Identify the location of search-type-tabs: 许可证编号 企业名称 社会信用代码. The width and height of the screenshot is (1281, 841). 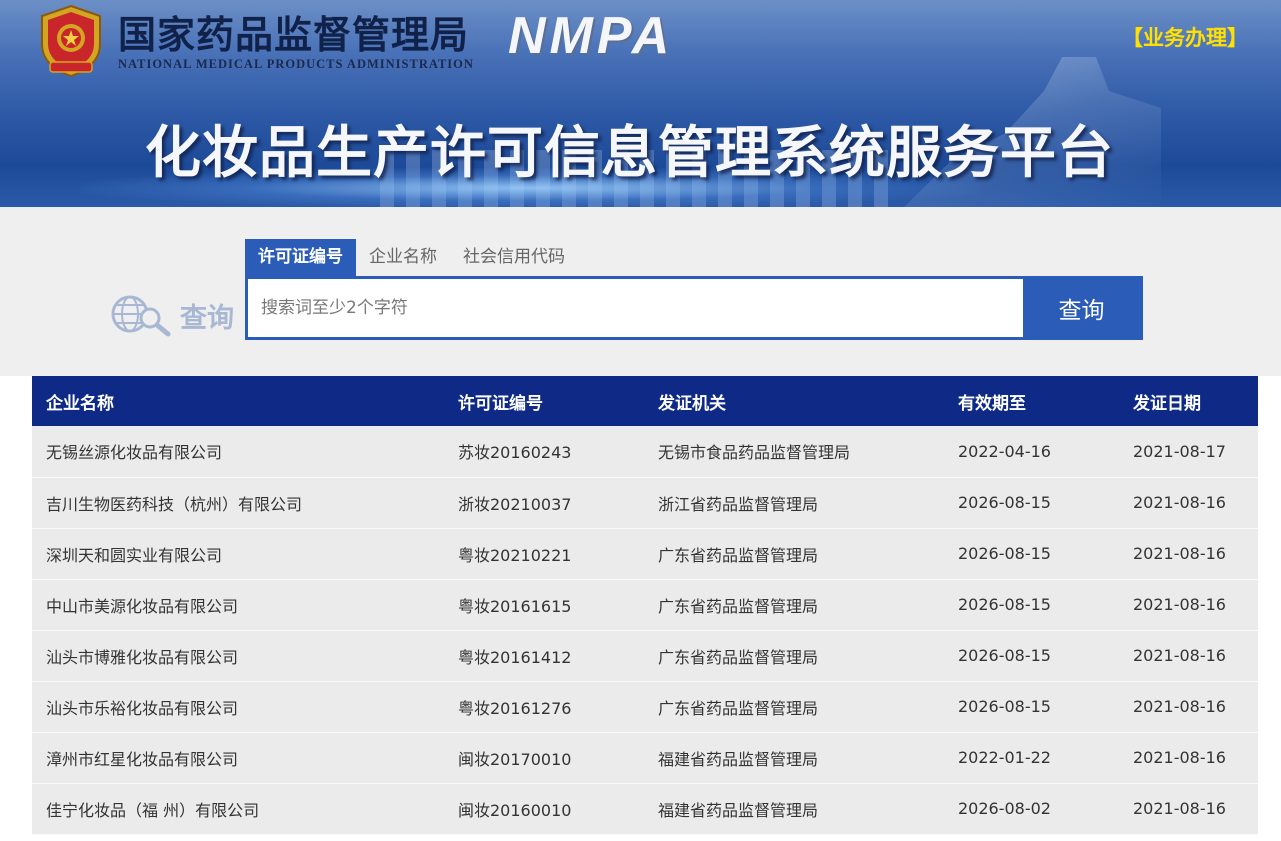
(411, 257).